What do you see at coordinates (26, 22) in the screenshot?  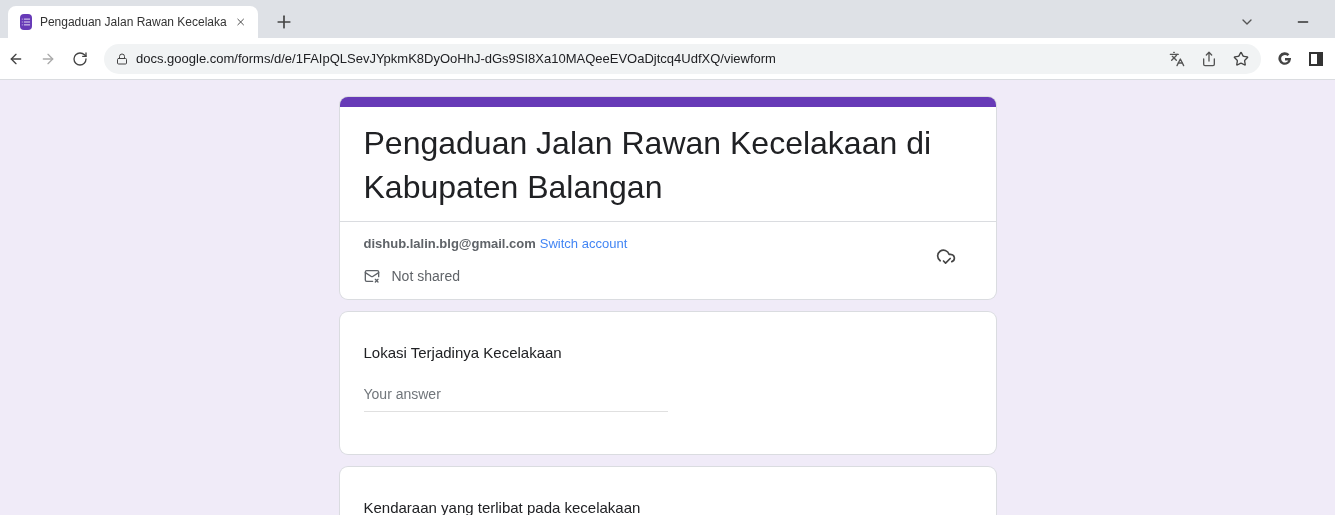 I see `forms-icon` at bounding box center [26, 22].